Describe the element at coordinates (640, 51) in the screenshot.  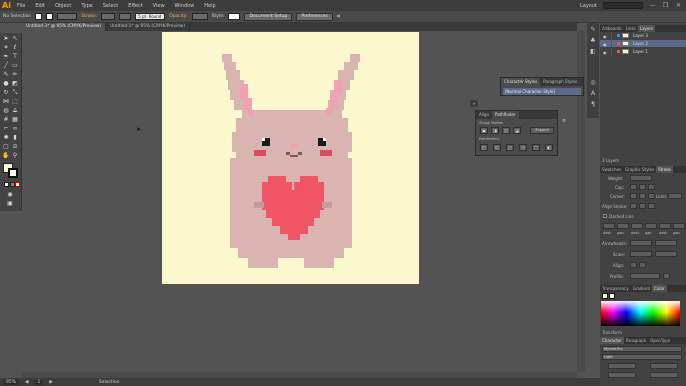
I see `layer-name: Layer 1` at that location.